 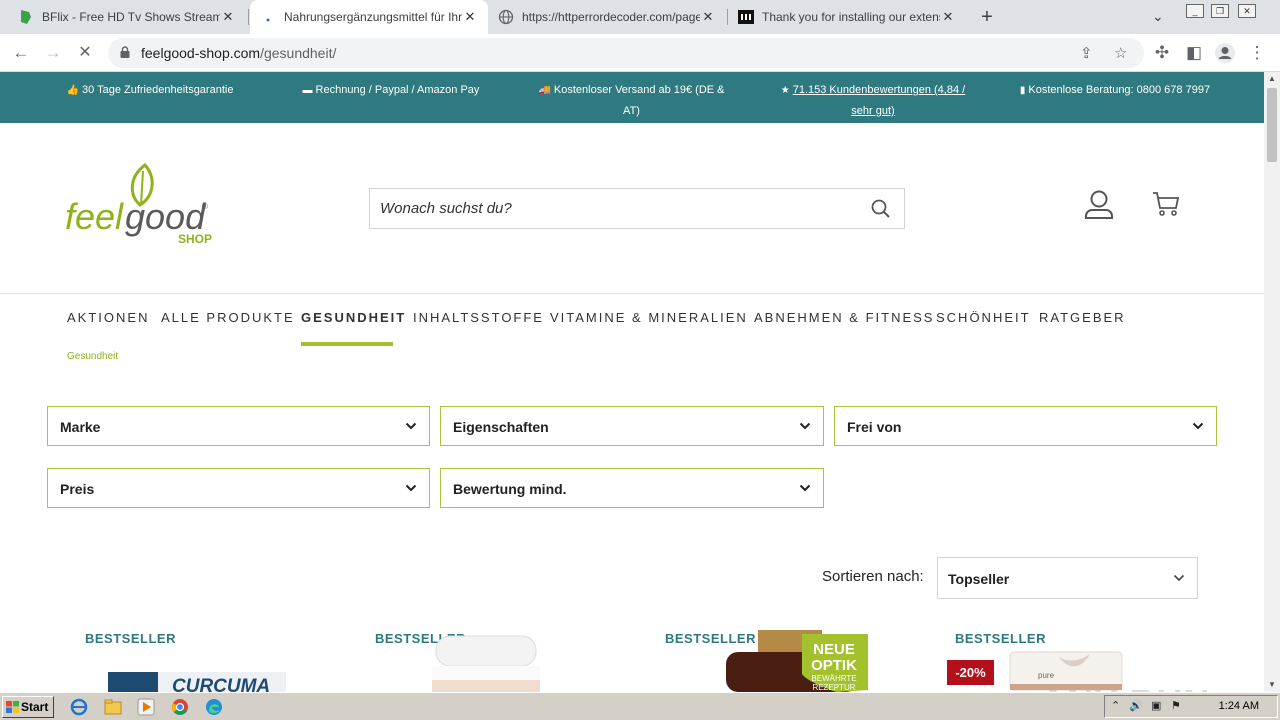 What do you see at coordinates (1194, 53) in the screenshot?
I see `side-panel-icon: ◧` at bounding box center [1194, 53].